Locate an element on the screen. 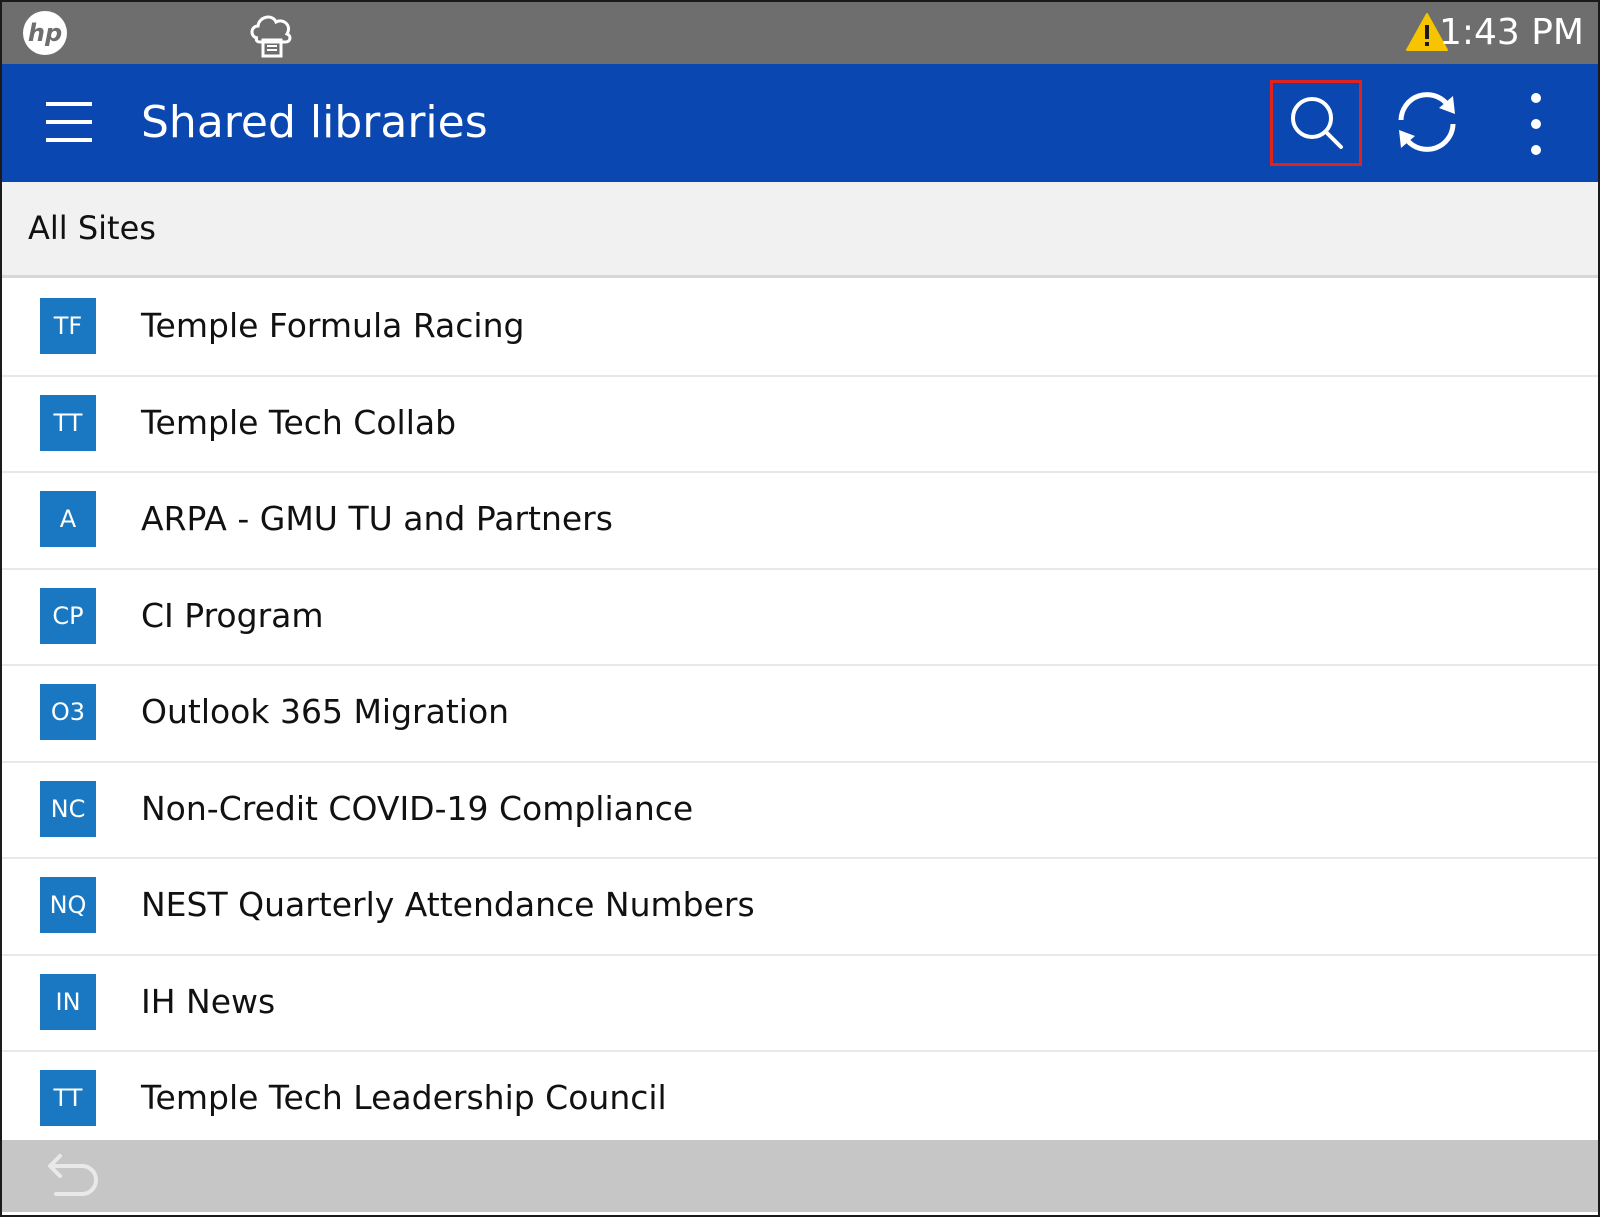 This screenshot has width=1600, height=1217. site-initials-badge: IN is located at coordinates (68, 1001).